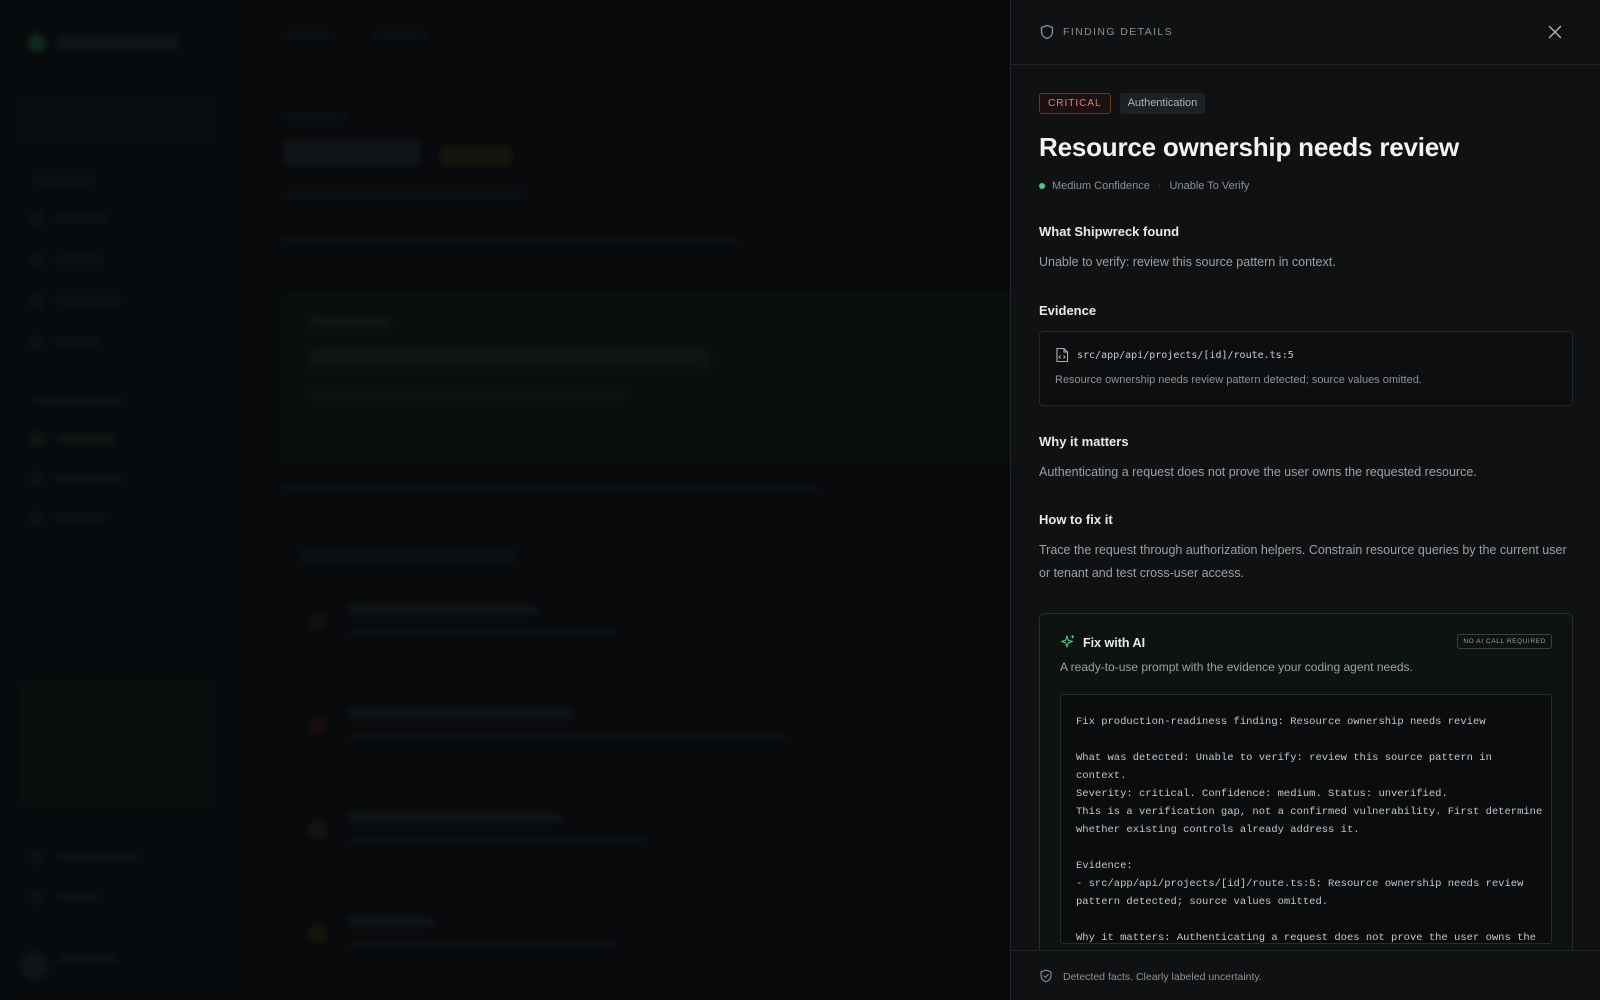 This screenshot has width=1600, height=1000. Describe the element at coordinates (1185, 355) in the screenshot. I see `evidence-path: src/app/api/projects/[id]/route.ts:5` at that location.